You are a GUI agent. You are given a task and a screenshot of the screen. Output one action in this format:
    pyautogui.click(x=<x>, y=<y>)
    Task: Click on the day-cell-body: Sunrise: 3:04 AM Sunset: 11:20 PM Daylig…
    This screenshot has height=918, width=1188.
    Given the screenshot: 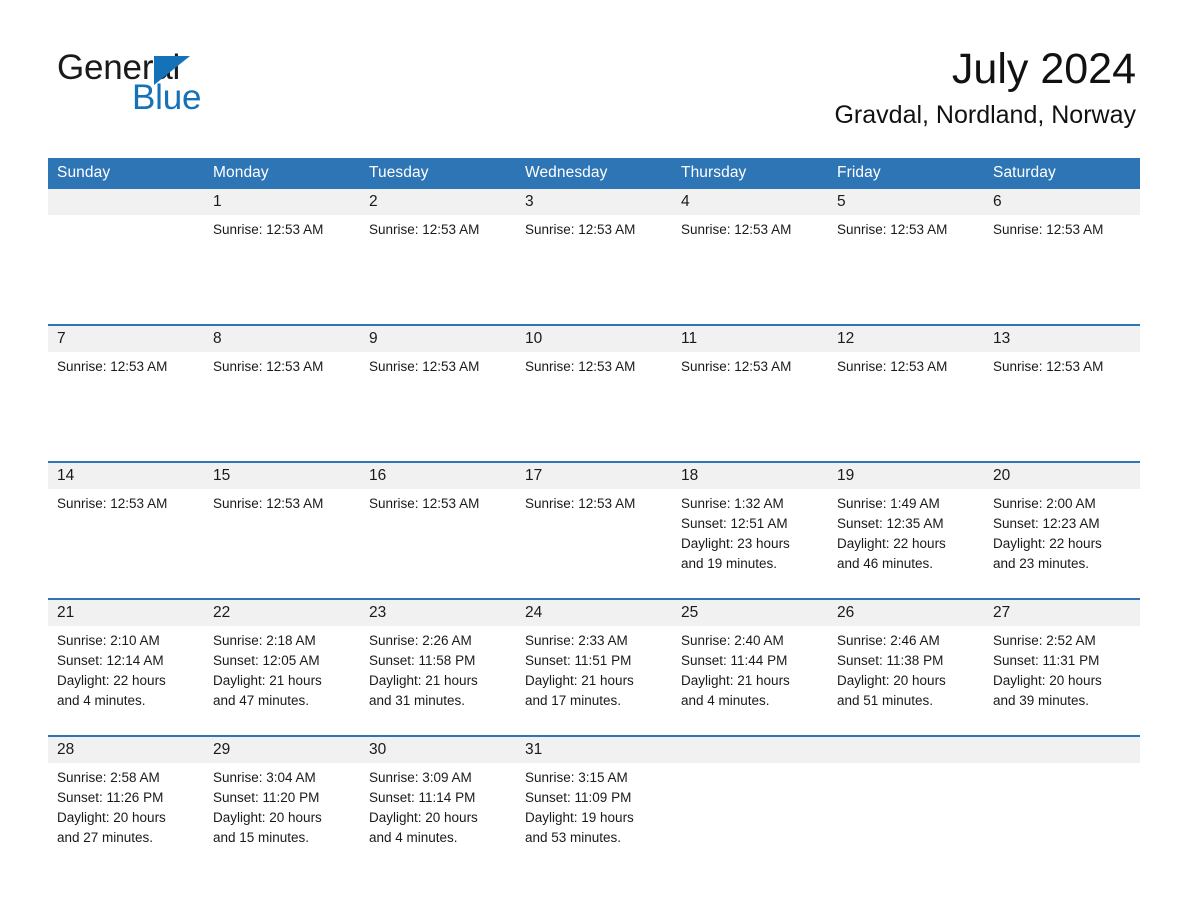 What is the action you would take?
    pyautogui.click(x=282, y=805)
    